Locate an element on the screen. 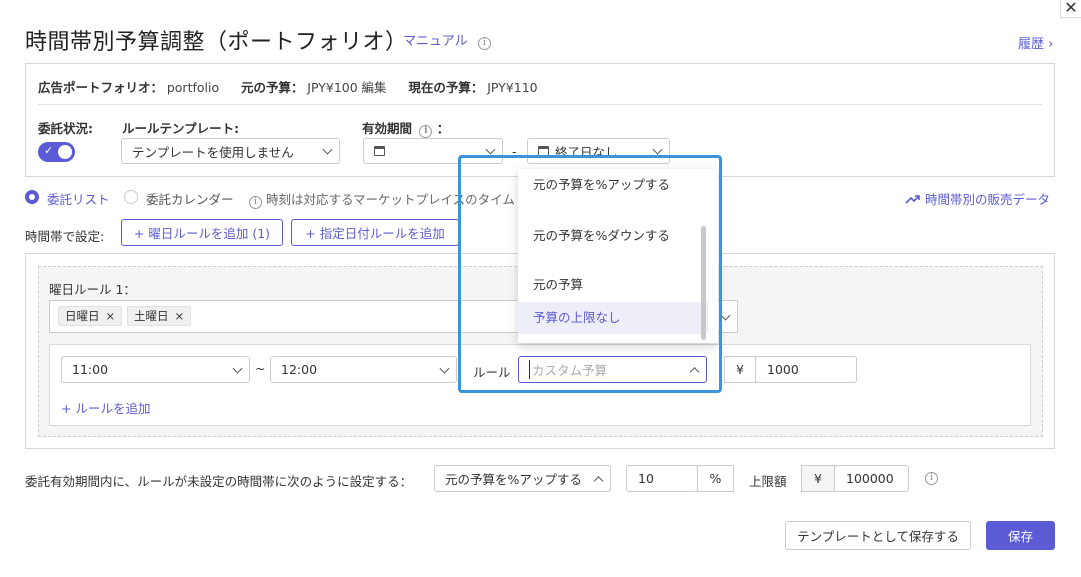  sales-data-link: 時間帯別の販売データ is located at coordinates (977, 198).